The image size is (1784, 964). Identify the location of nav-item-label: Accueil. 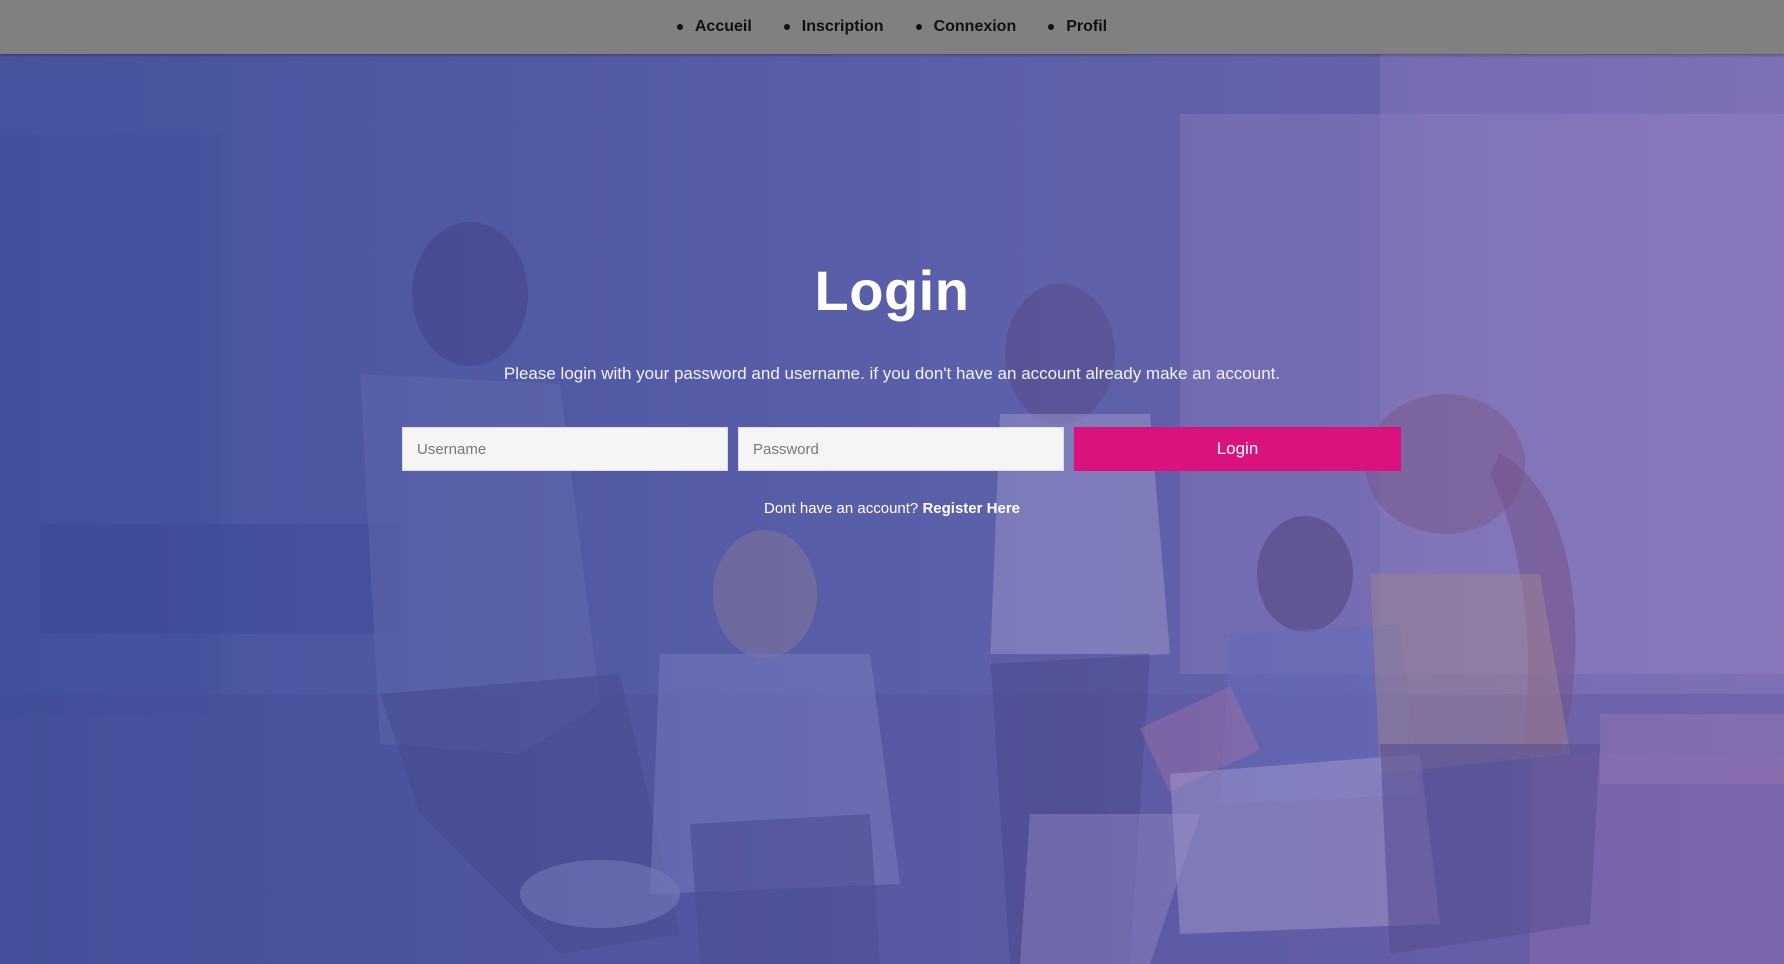
(723, 26).